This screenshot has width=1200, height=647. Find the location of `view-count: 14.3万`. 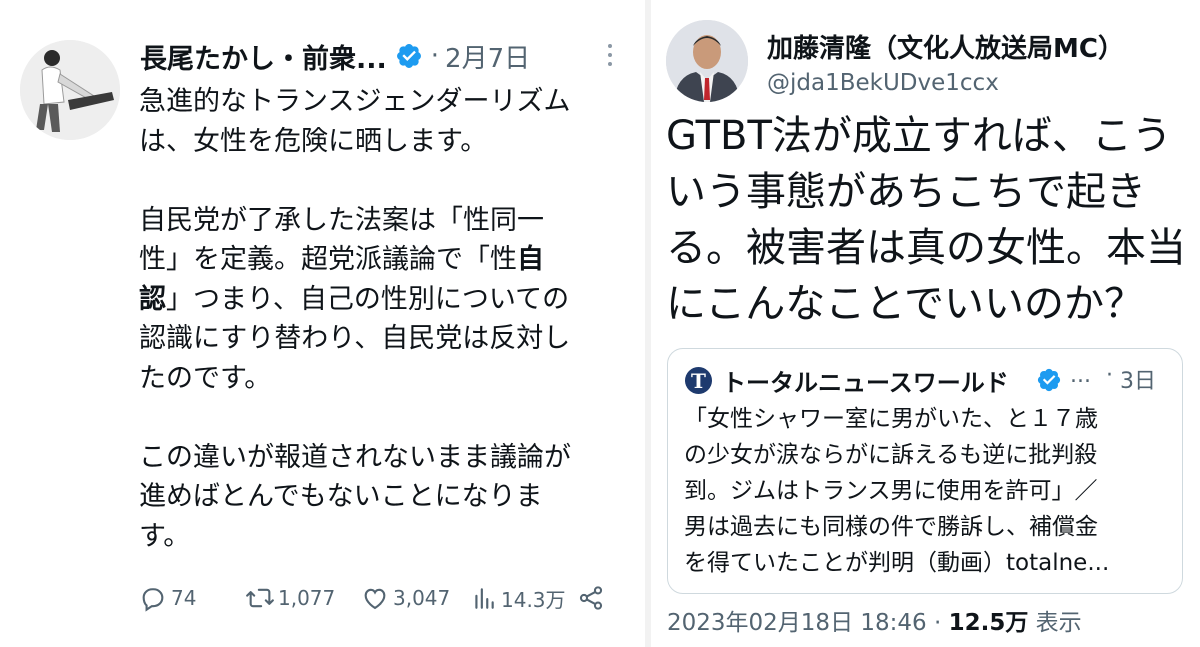

view-count: 14.3万 is located at coordinates (533, 599).